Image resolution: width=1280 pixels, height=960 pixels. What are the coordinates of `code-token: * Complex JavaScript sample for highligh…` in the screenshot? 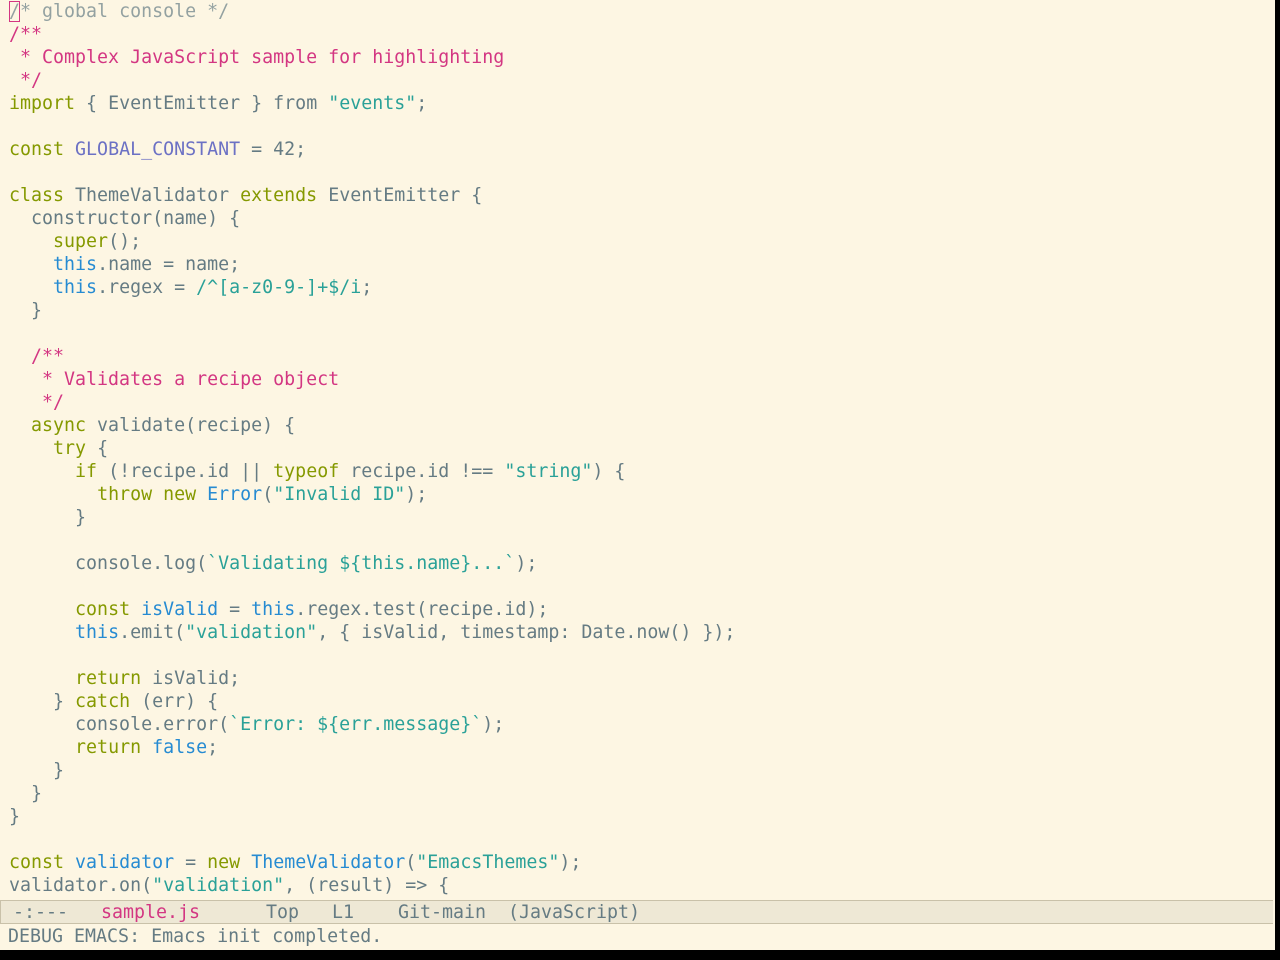 It's located at (257, 57).